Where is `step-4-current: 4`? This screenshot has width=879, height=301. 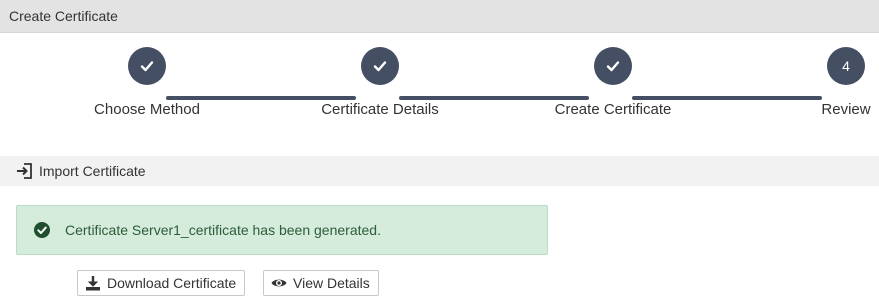 step-4-current: 4 is located at coordinates (846, 66).